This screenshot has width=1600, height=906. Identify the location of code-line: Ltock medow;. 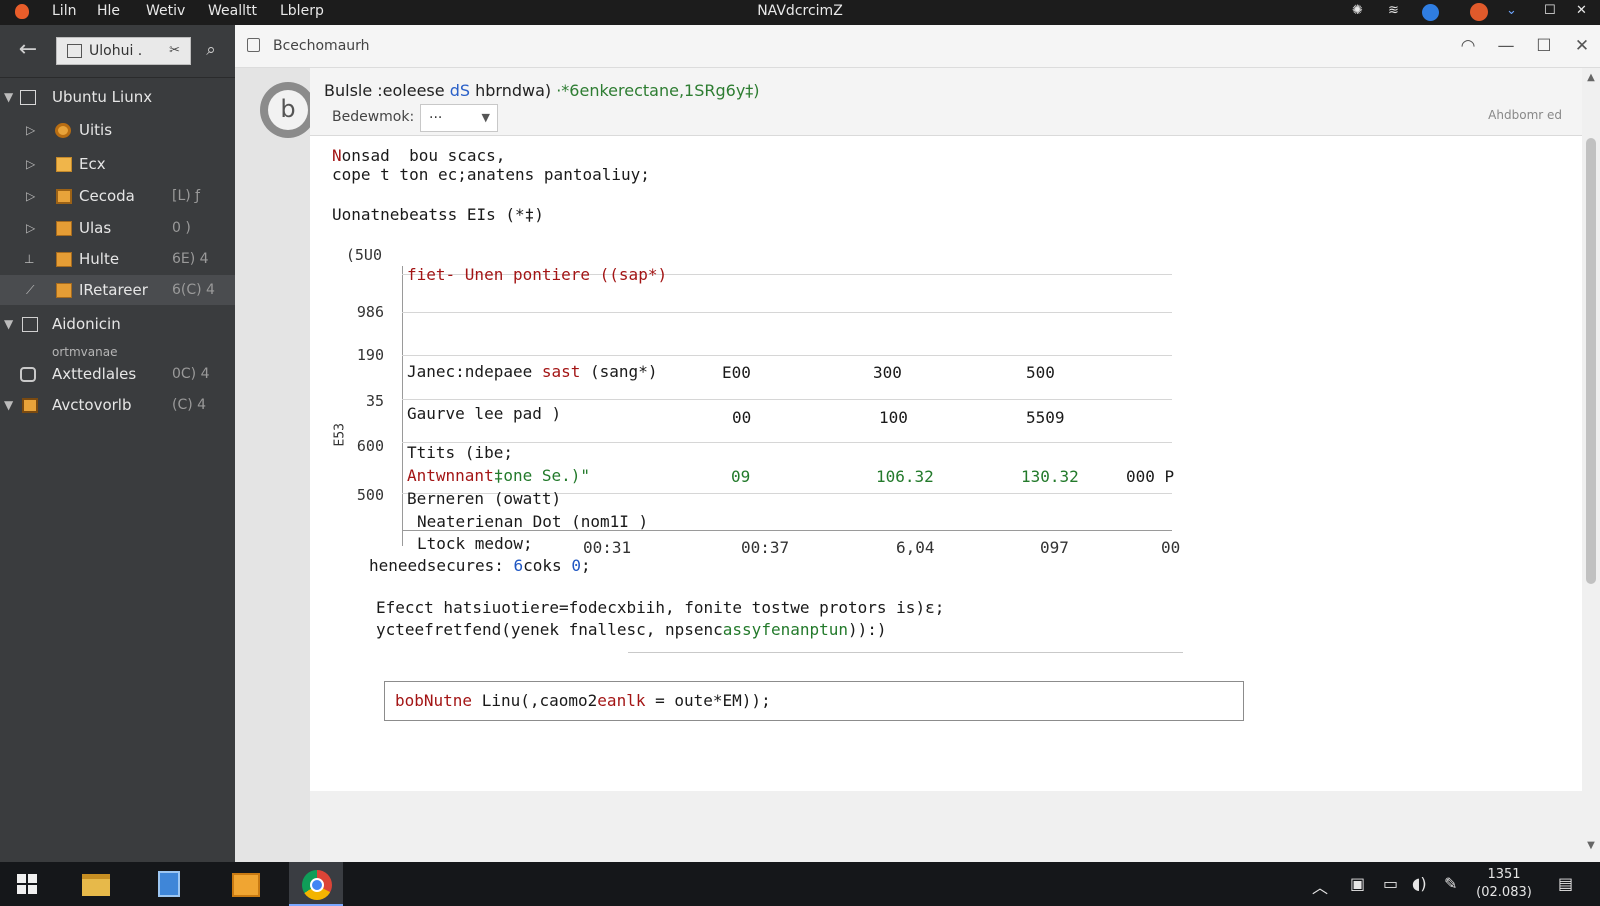
(475, 543).